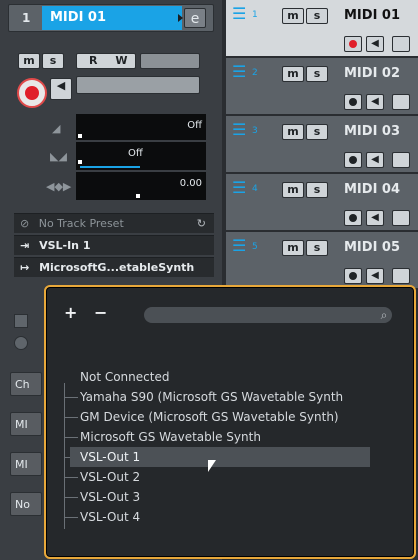 The width and height of the screenshot is (418, 560). I want to click on volume-handle, so click(80, 136).